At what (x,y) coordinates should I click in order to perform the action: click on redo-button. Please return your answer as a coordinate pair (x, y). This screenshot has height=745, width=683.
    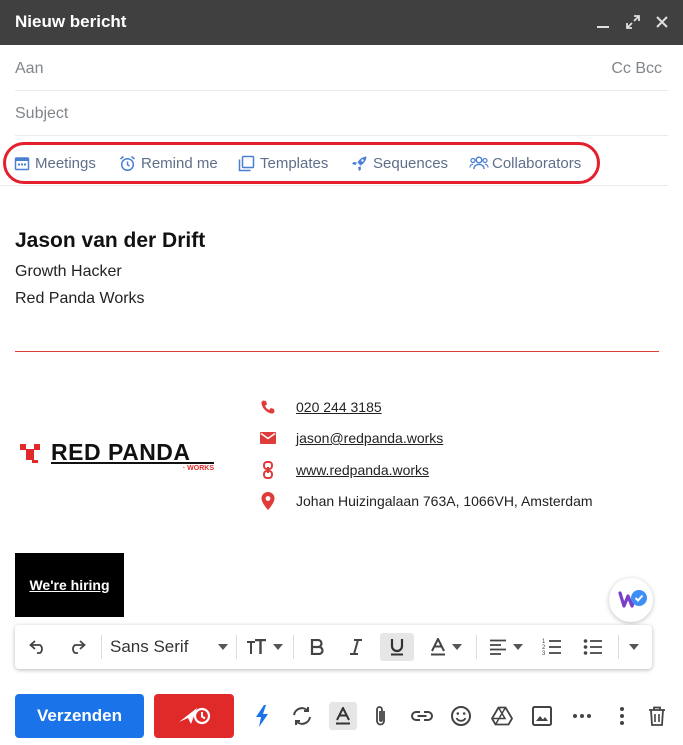
    Looking at the image, I should click on (77, 647).